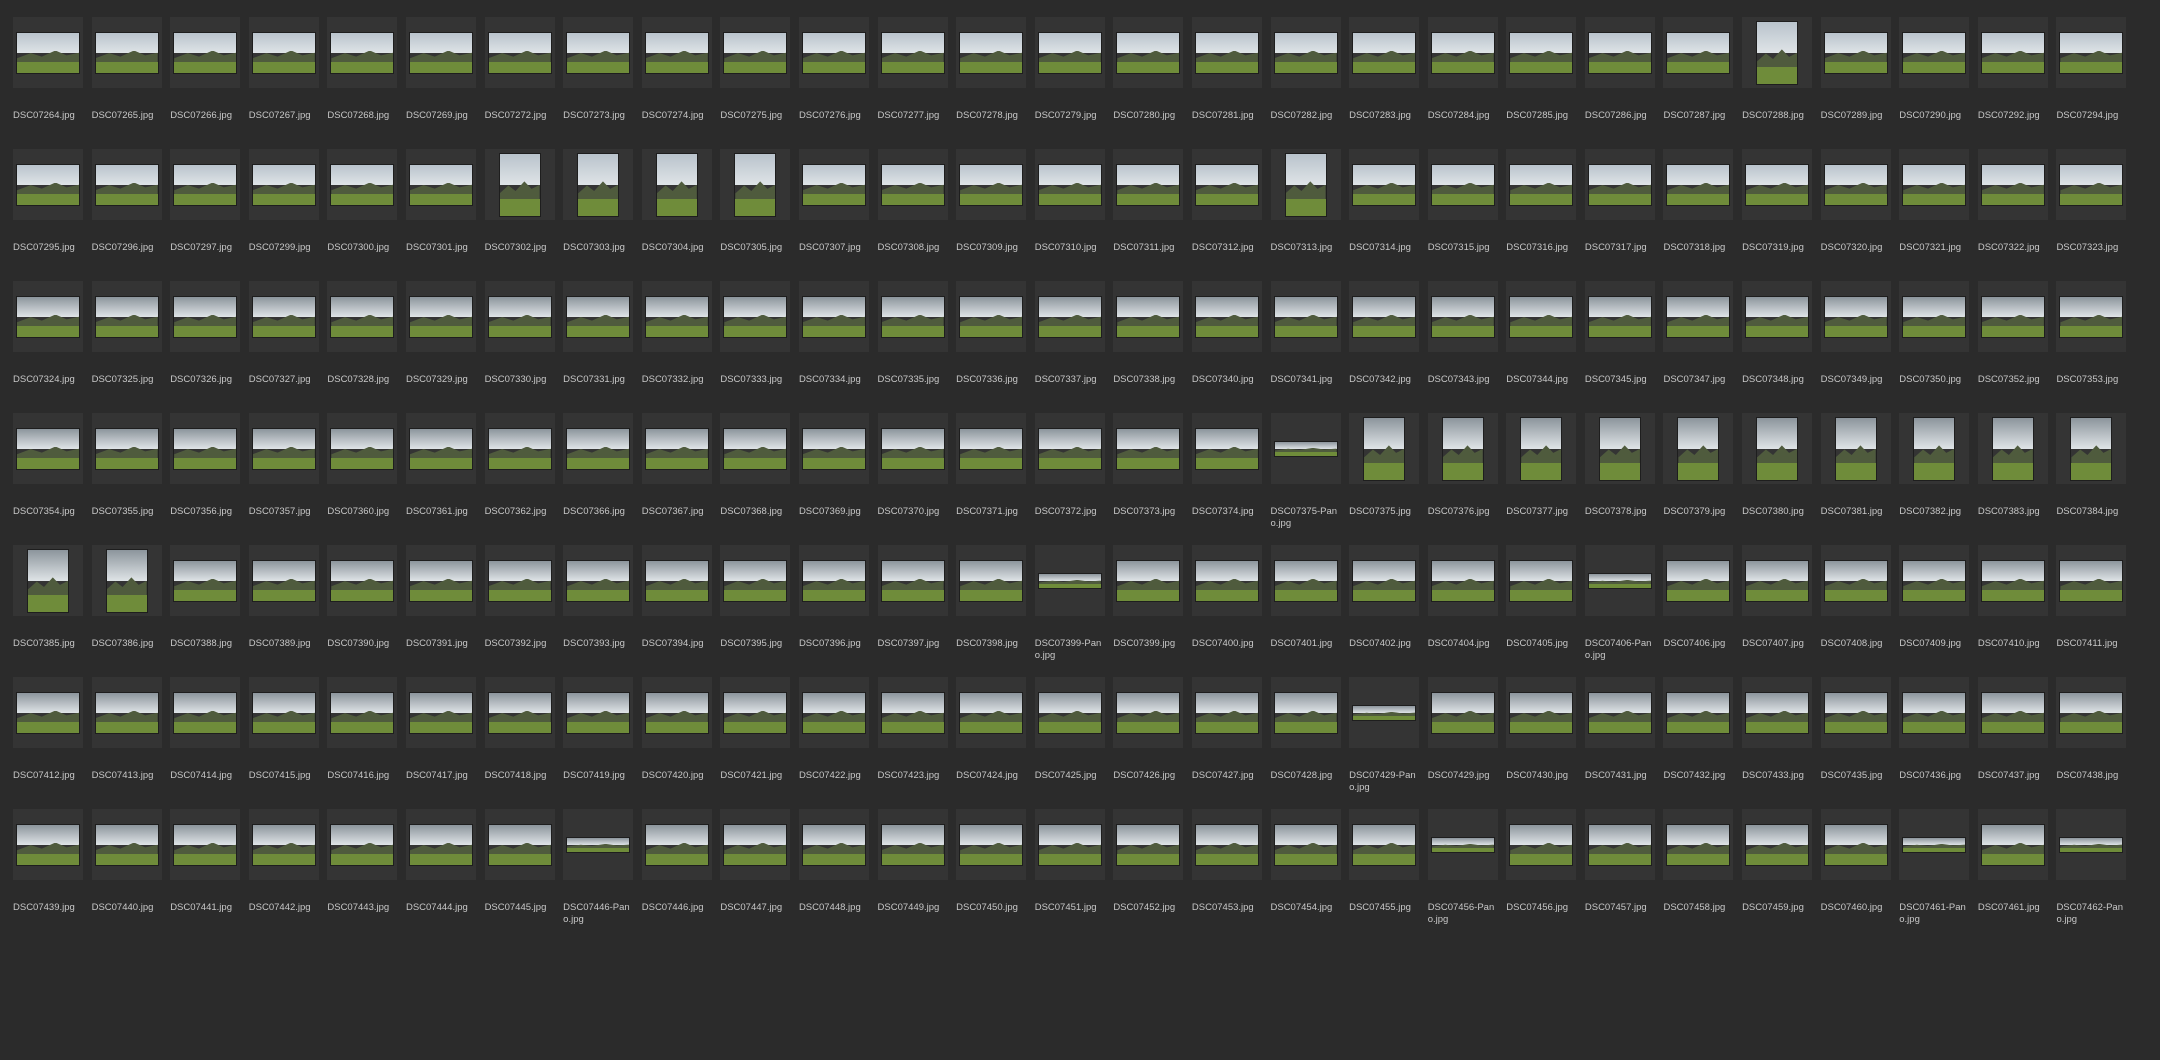 Image resolution: width=2160 pixels, height=1060 pixels. What do you see at coordinates (1384, 209) in the screenshot?
I see `thumbnail-tile: DSC07314.jpg` at bounding box center [1384, 209].